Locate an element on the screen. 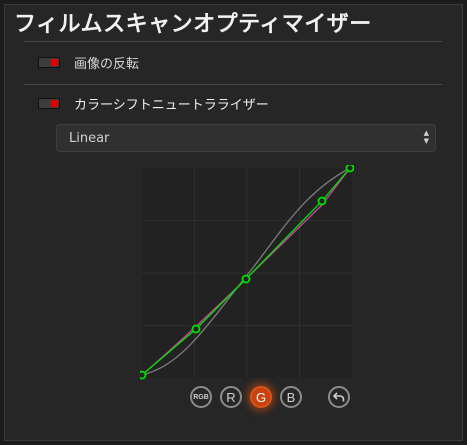  channel-buttons: RGB R G B is located at coordinates (233, 399).